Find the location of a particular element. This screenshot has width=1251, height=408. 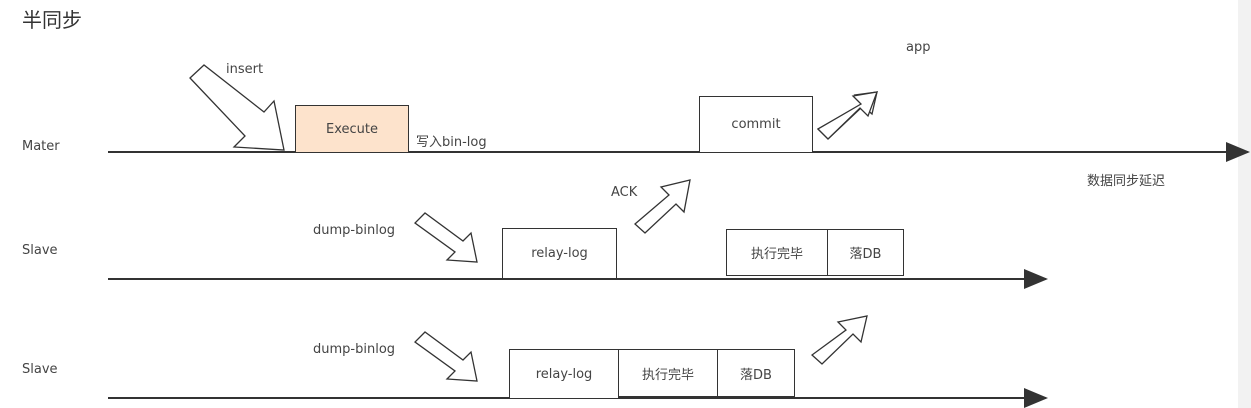

dump-binlog-label-1: dump-binlog is located at coordinates (354, 230).